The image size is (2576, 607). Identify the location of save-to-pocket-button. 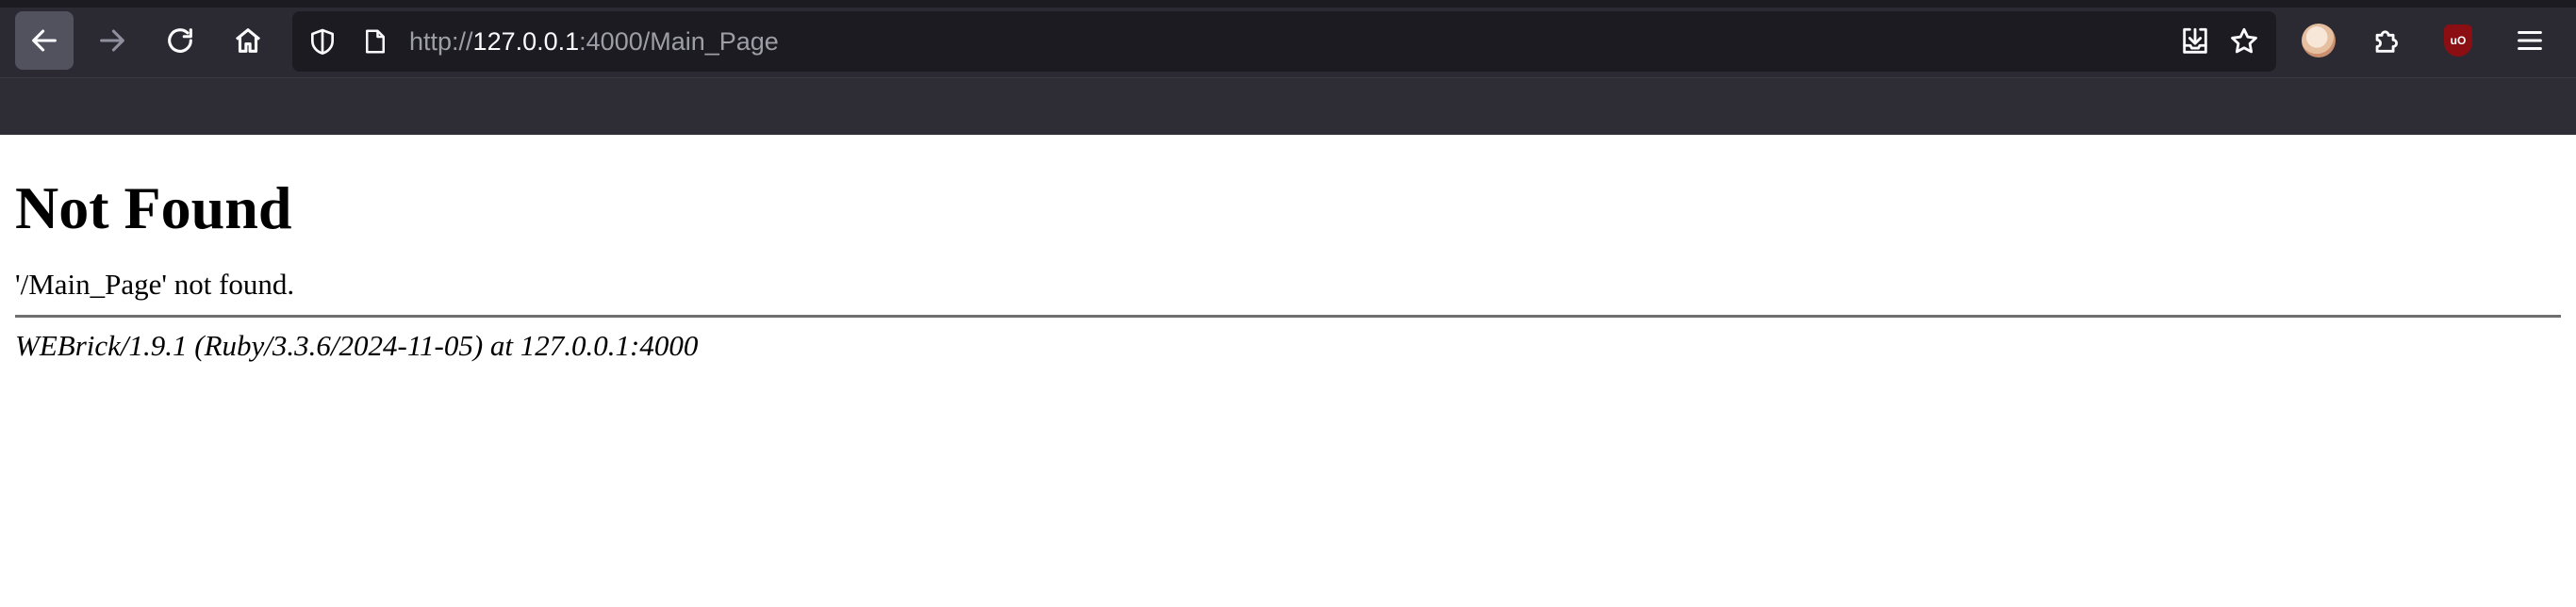
(2195, 42).